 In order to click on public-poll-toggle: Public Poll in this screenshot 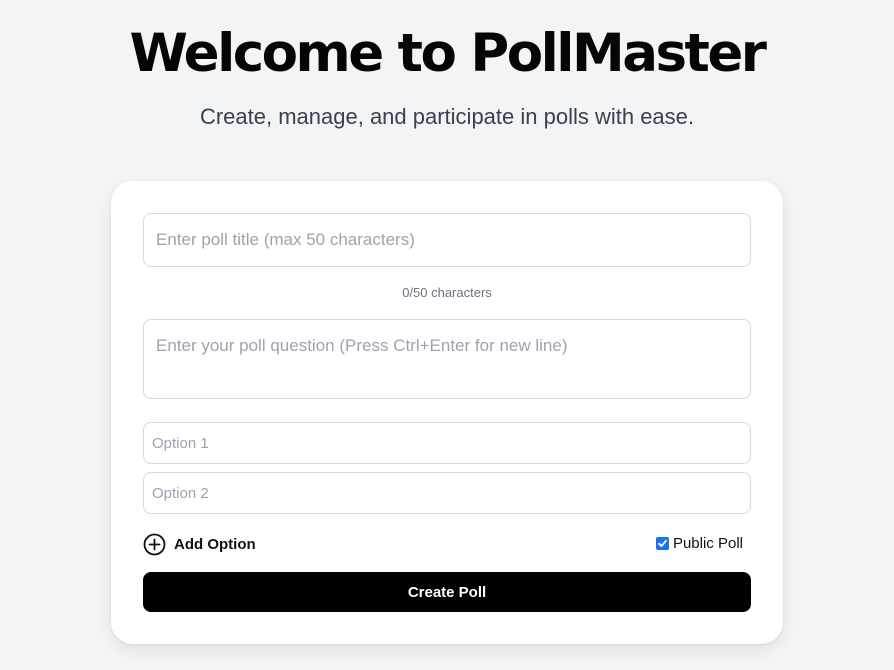, I will do `click(699, 543)`.